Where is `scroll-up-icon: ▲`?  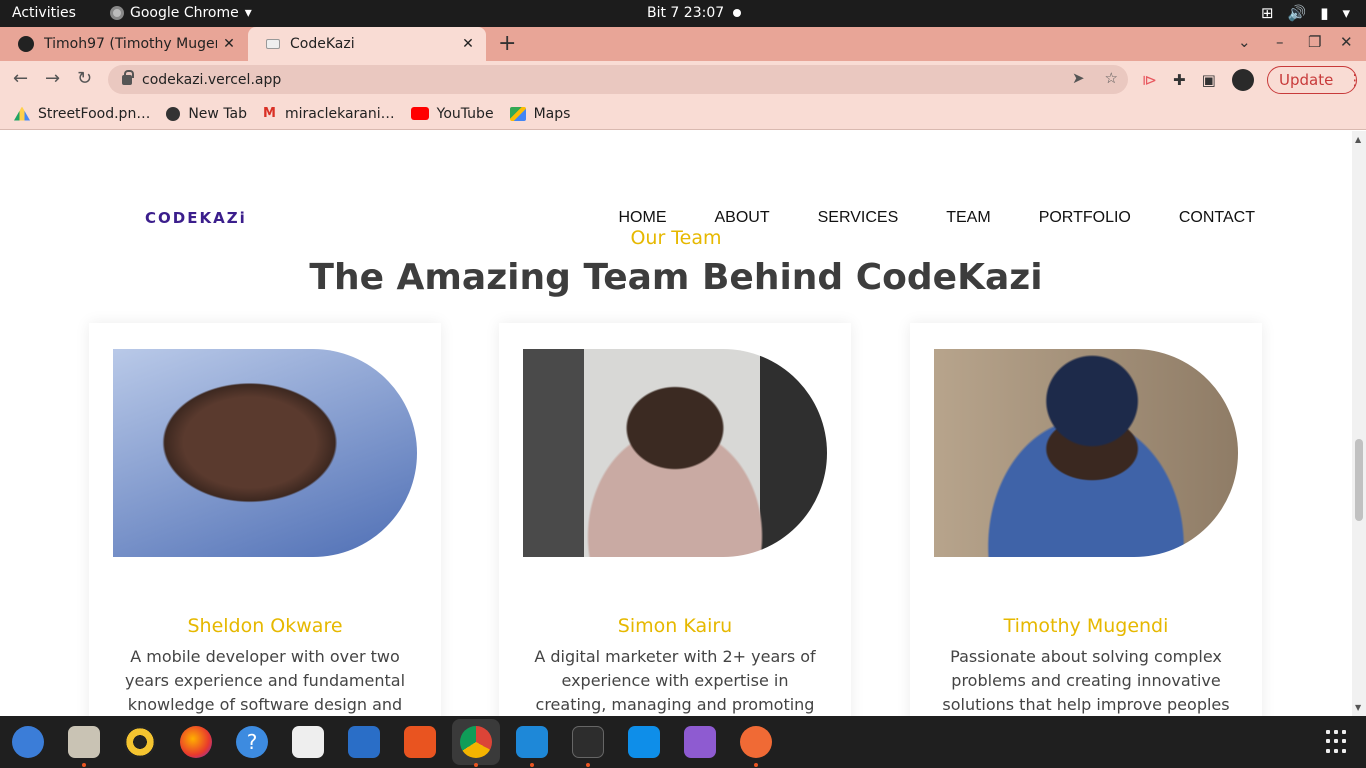
scroll-up-icon: ▲ is located at coordinates (1358, 139).